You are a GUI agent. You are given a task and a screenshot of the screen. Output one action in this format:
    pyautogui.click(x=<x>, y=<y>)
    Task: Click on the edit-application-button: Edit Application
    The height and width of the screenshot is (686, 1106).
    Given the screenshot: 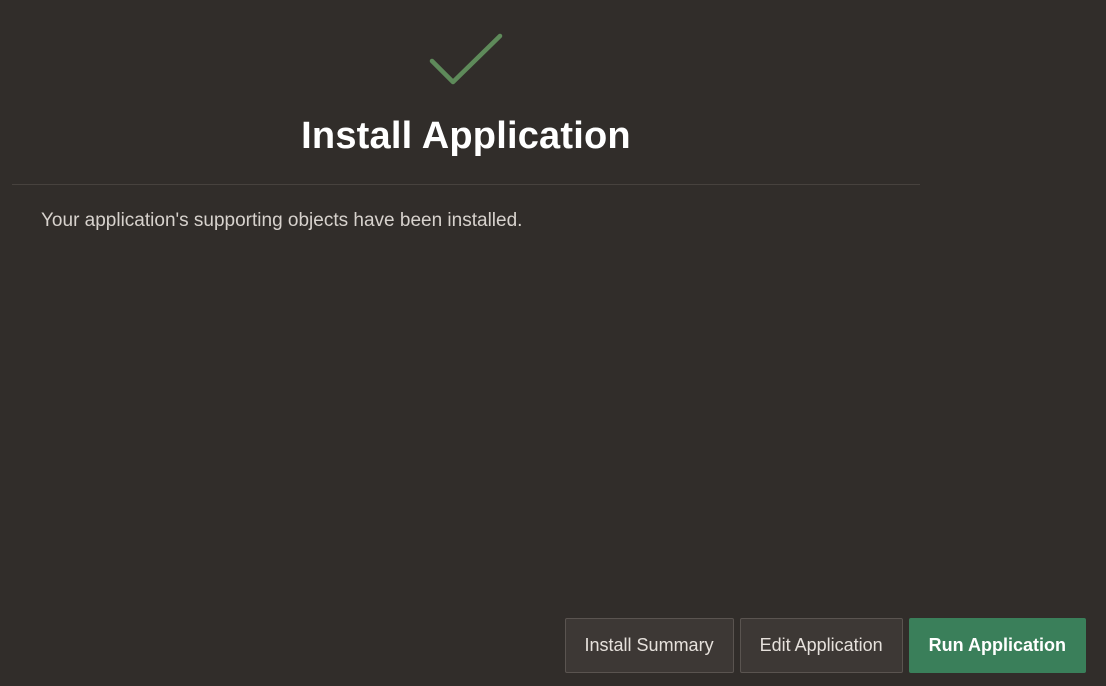 What is the action you would take?
    pyautogui.click(x=821, y=645)
    